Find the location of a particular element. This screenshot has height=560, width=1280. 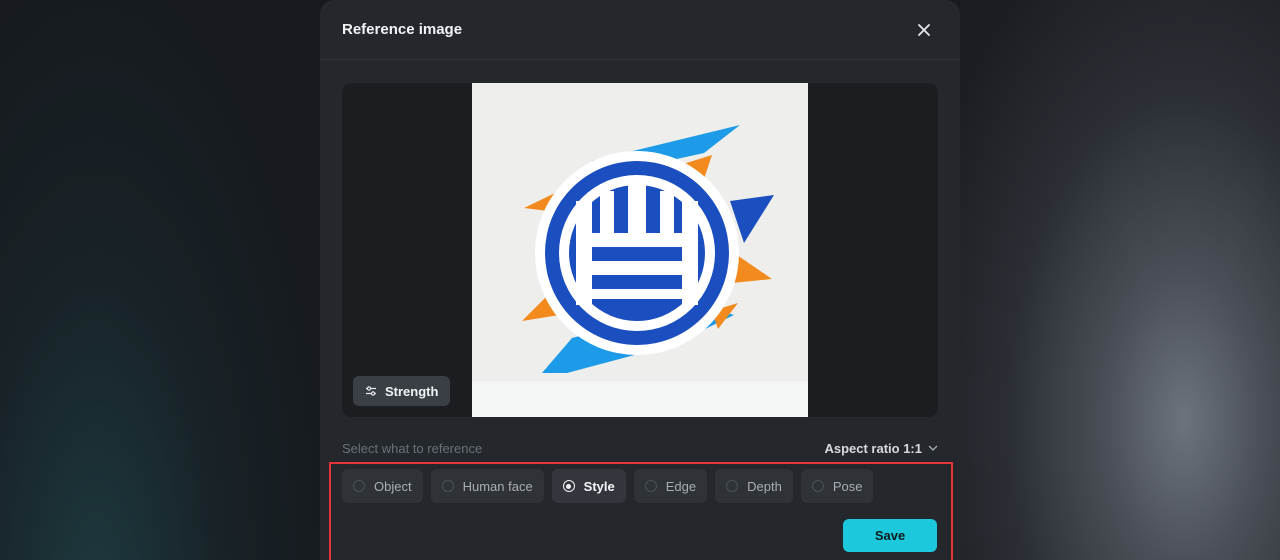

option-label: Depth is located at coordinates (764, 486).